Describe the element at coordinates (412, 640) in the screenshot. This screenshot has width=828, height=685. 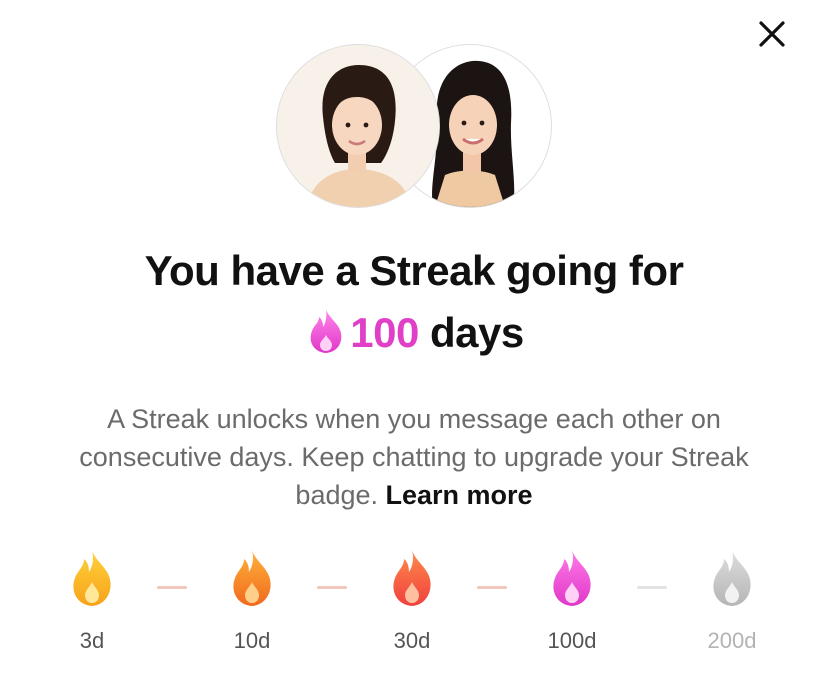
I see `milestone-label: 30d` at that location.